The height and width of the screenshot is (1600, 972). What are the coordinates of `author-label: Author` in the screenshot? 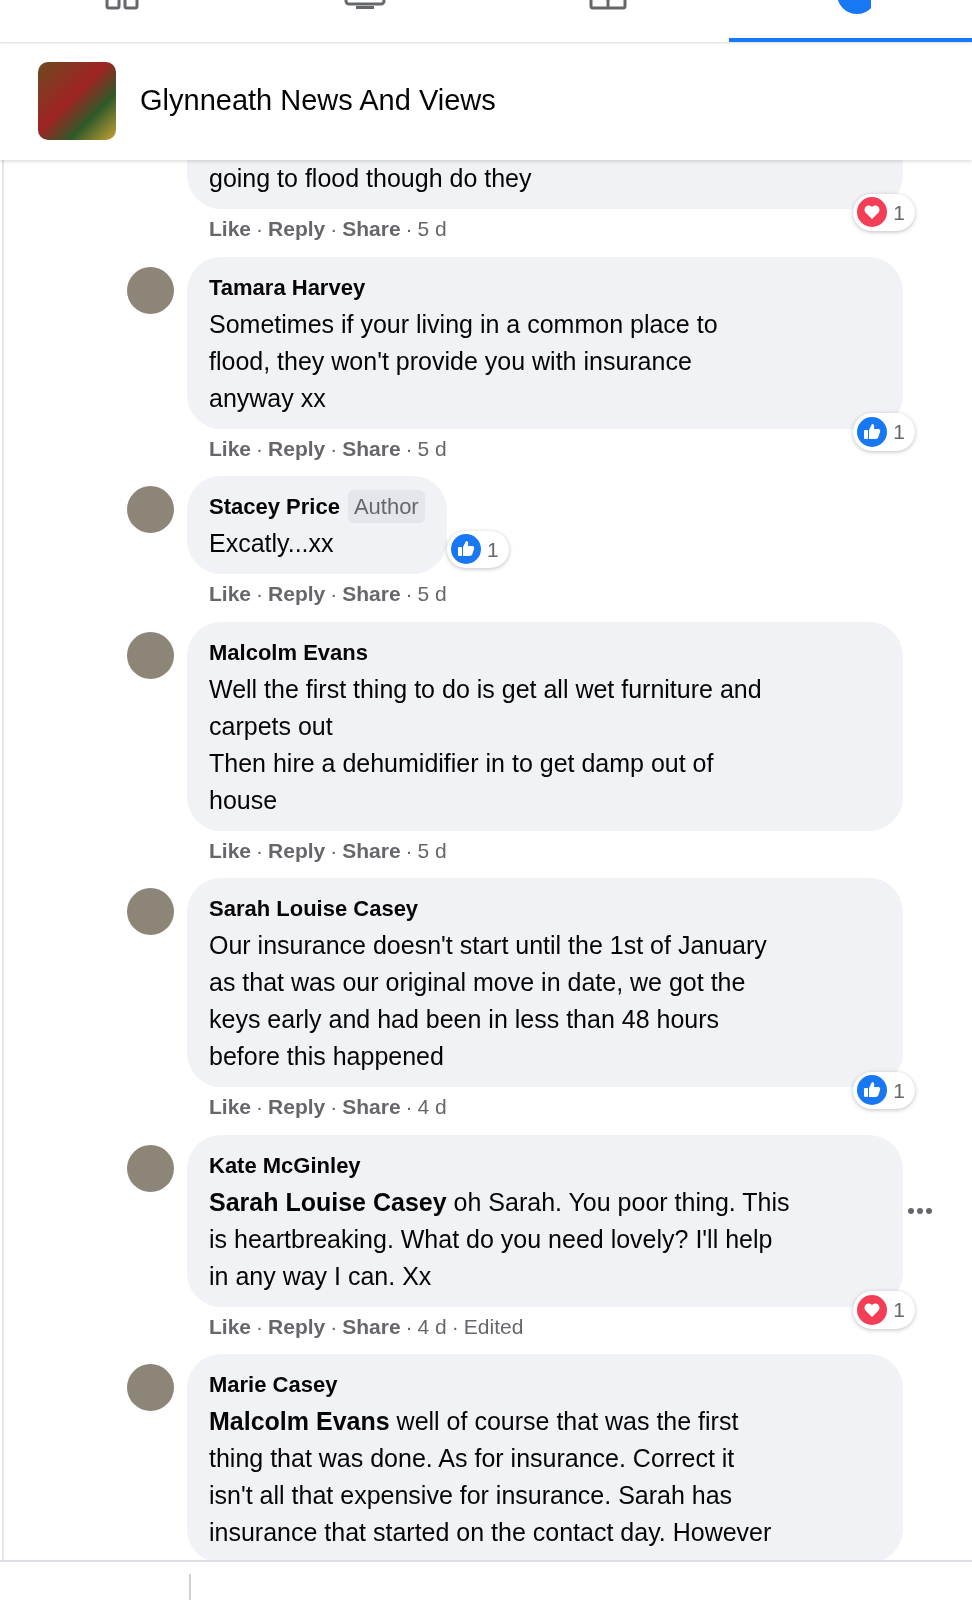 It's located at (386, 506).